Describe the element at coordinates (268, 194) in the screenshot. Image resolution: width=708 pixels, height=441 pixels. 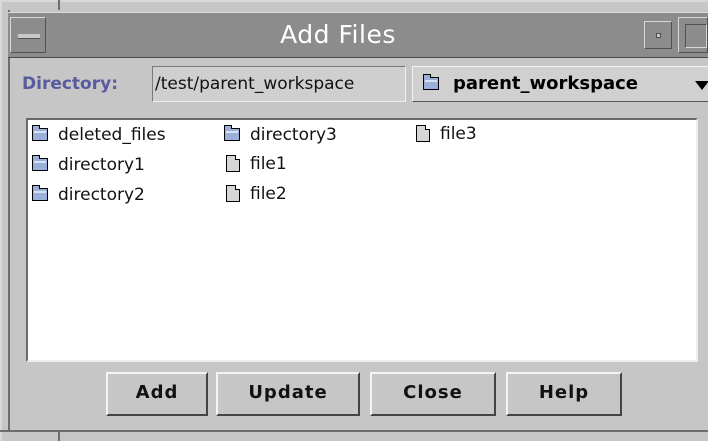
I see `list-item-label: file2` at that location.